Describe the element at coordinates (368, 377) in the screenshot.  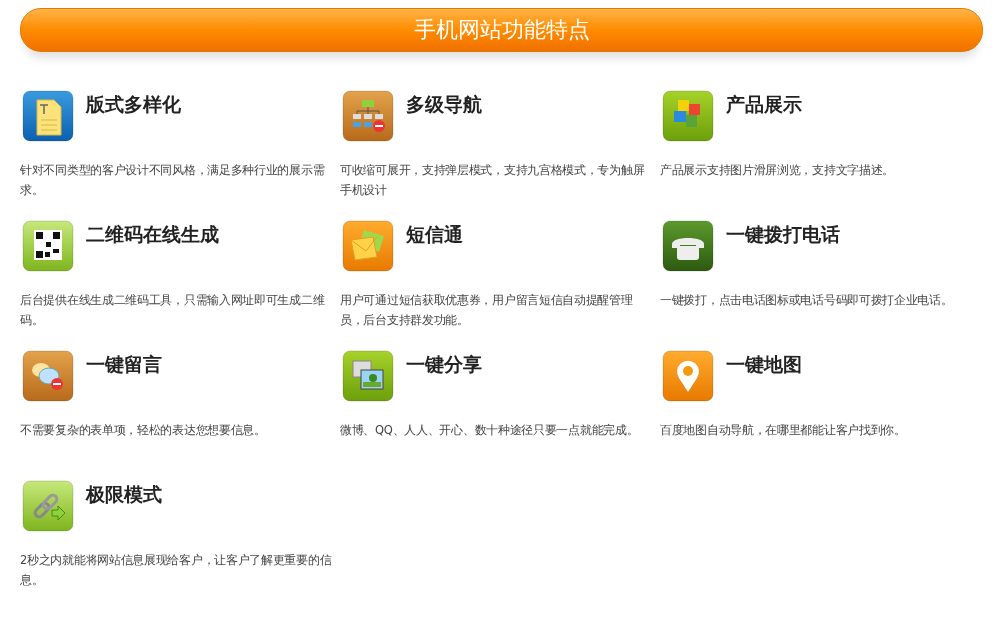
I see `picture-icon` at that location.